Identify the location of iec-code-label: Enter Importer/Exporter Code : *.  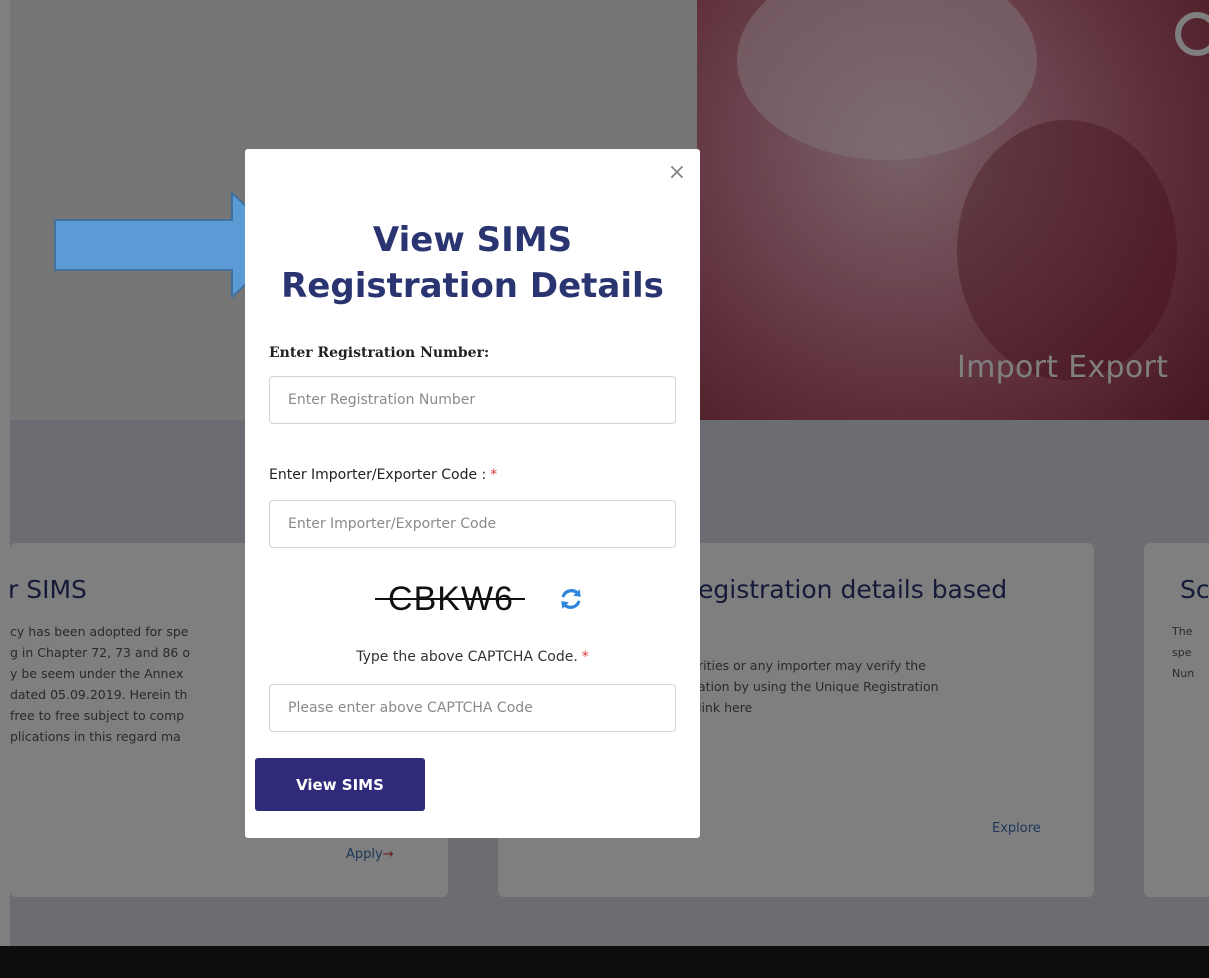
(383, 475).